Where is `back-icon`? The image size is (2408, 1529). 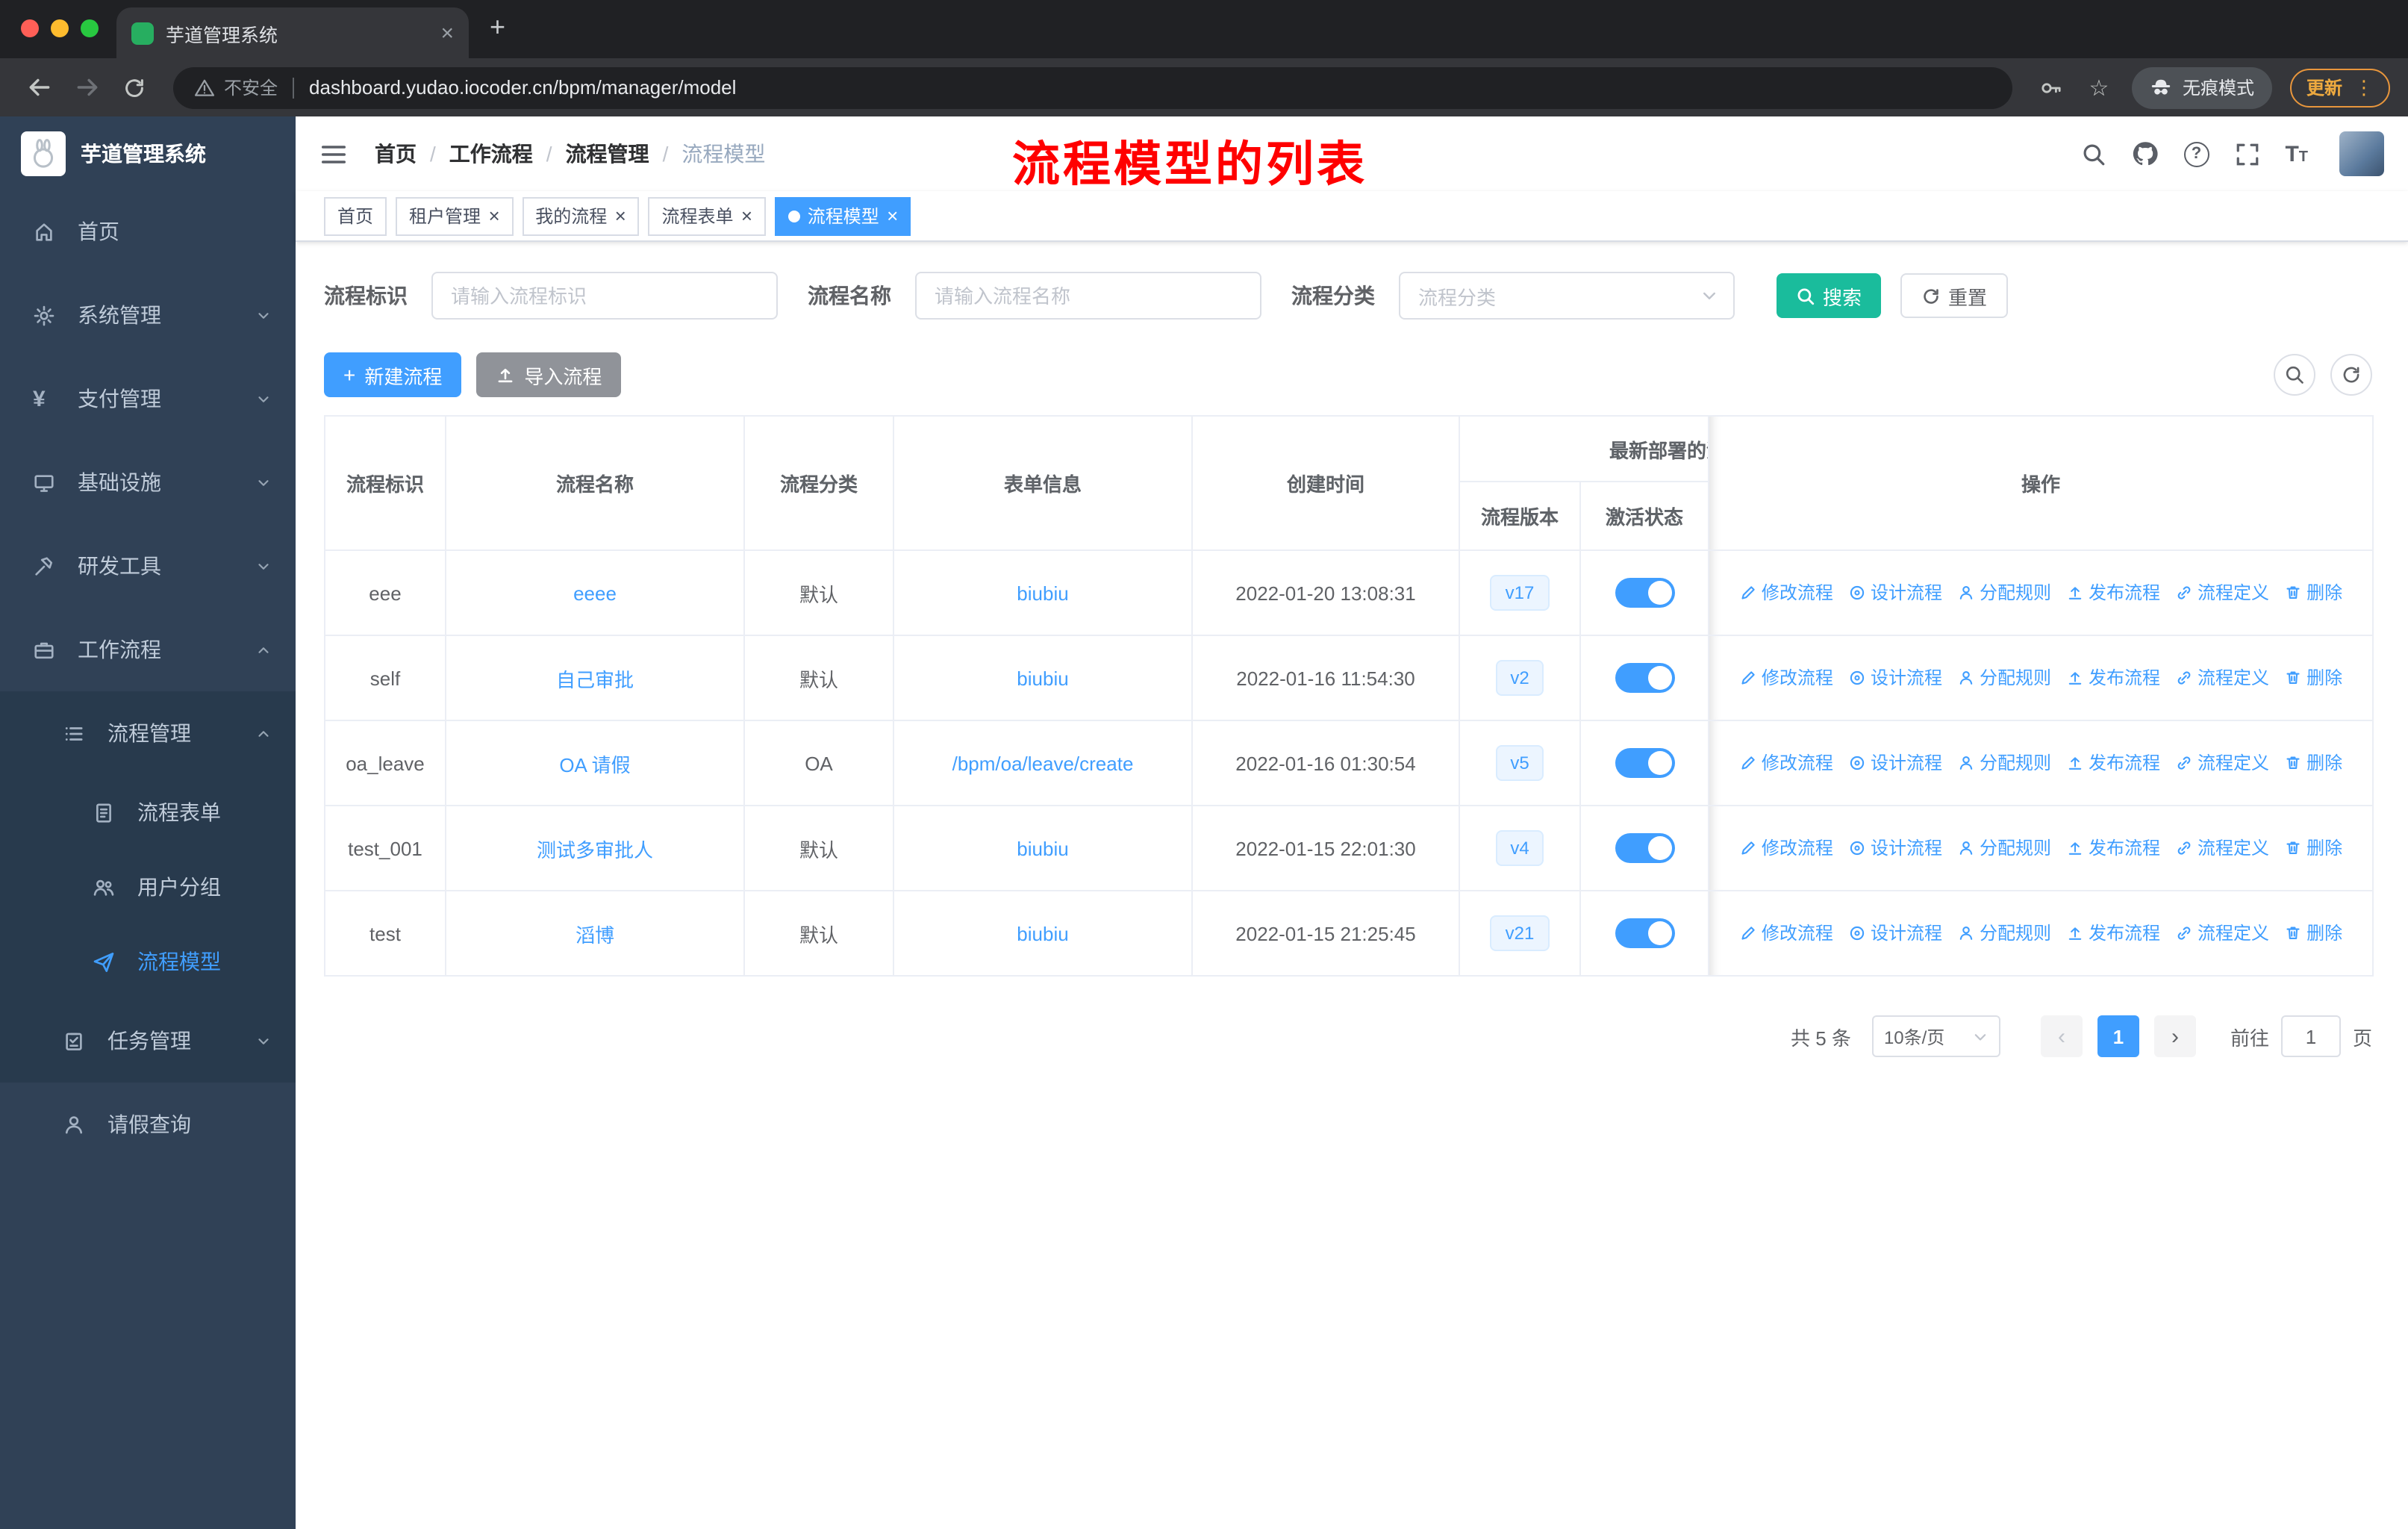 back-icon is located at coordinates (39, 87).